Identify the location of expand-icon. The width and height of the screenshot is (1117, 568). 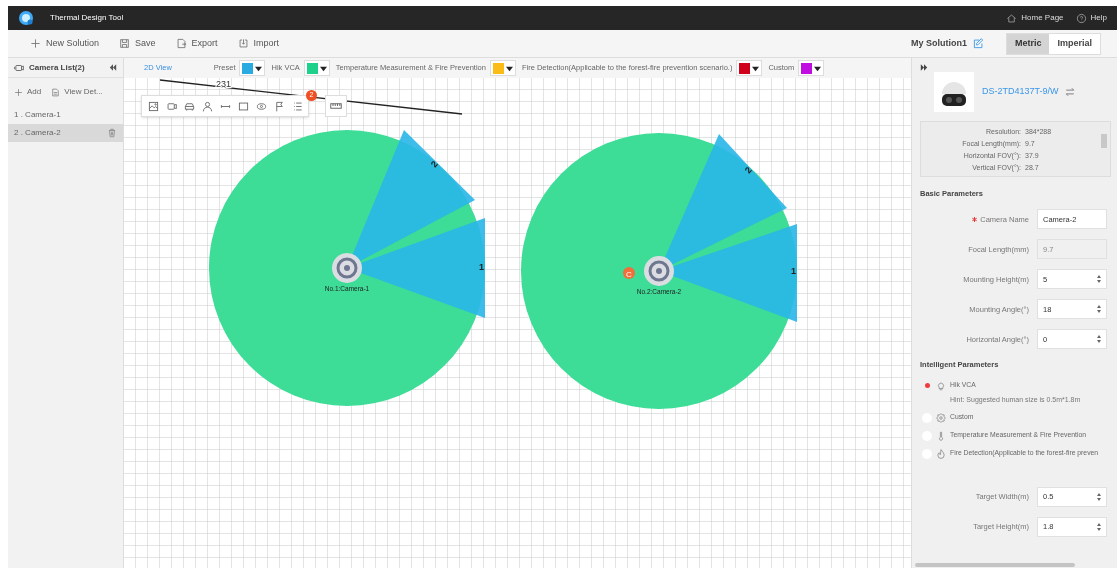
(924, 67).